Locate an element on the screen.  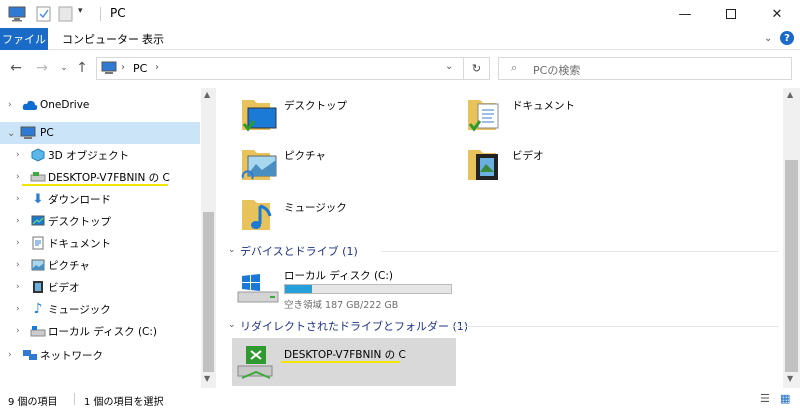
nav-item-pictures: › ピクチャ is located at coordinates (100, 265).